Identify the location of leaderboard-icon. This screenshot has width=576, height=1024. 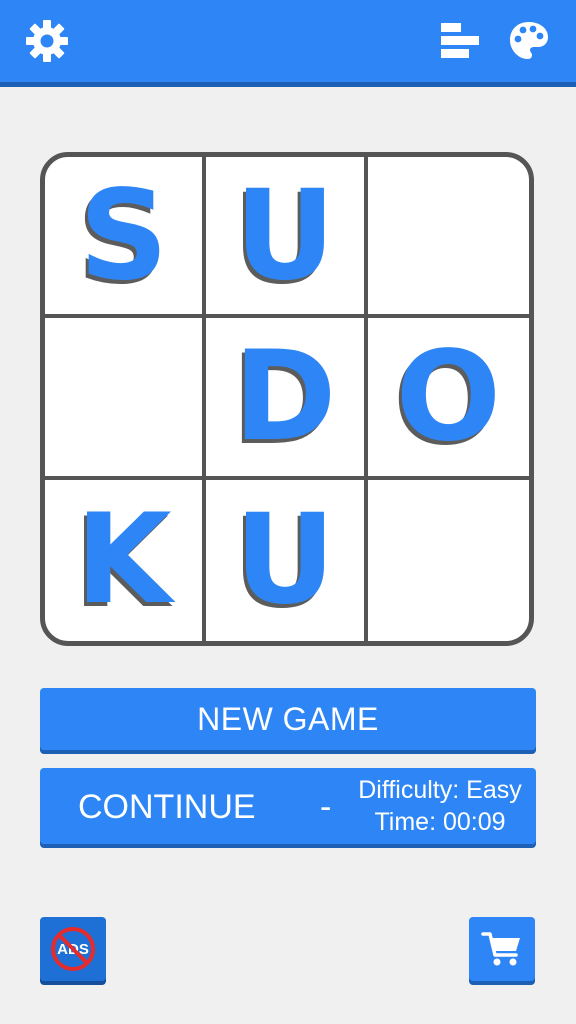
(460, 40).